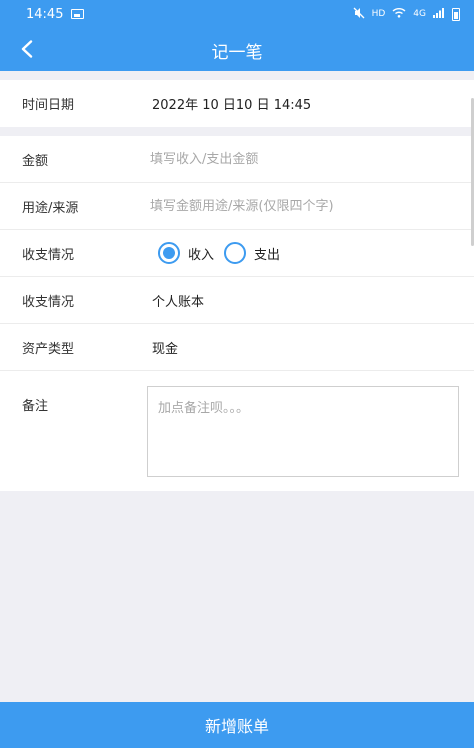 The image size is (474, 748). I want to click on expense-label: 支出, so click(267, 255).